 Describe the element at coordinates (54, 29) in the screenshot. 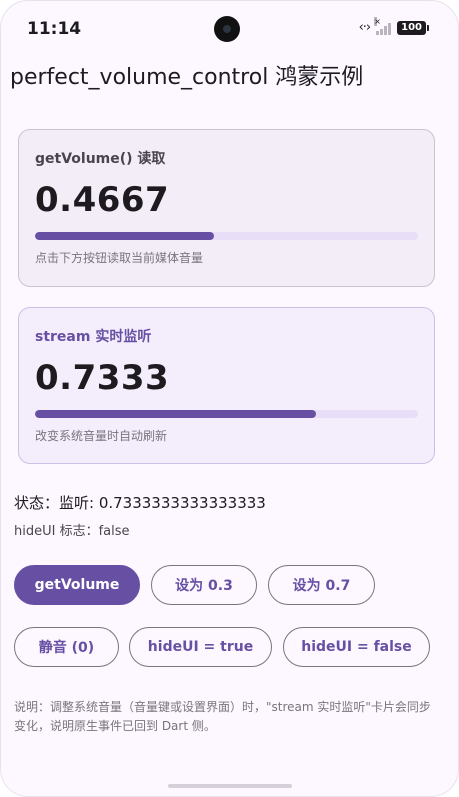

I see `status-time: 11:14` at that location.